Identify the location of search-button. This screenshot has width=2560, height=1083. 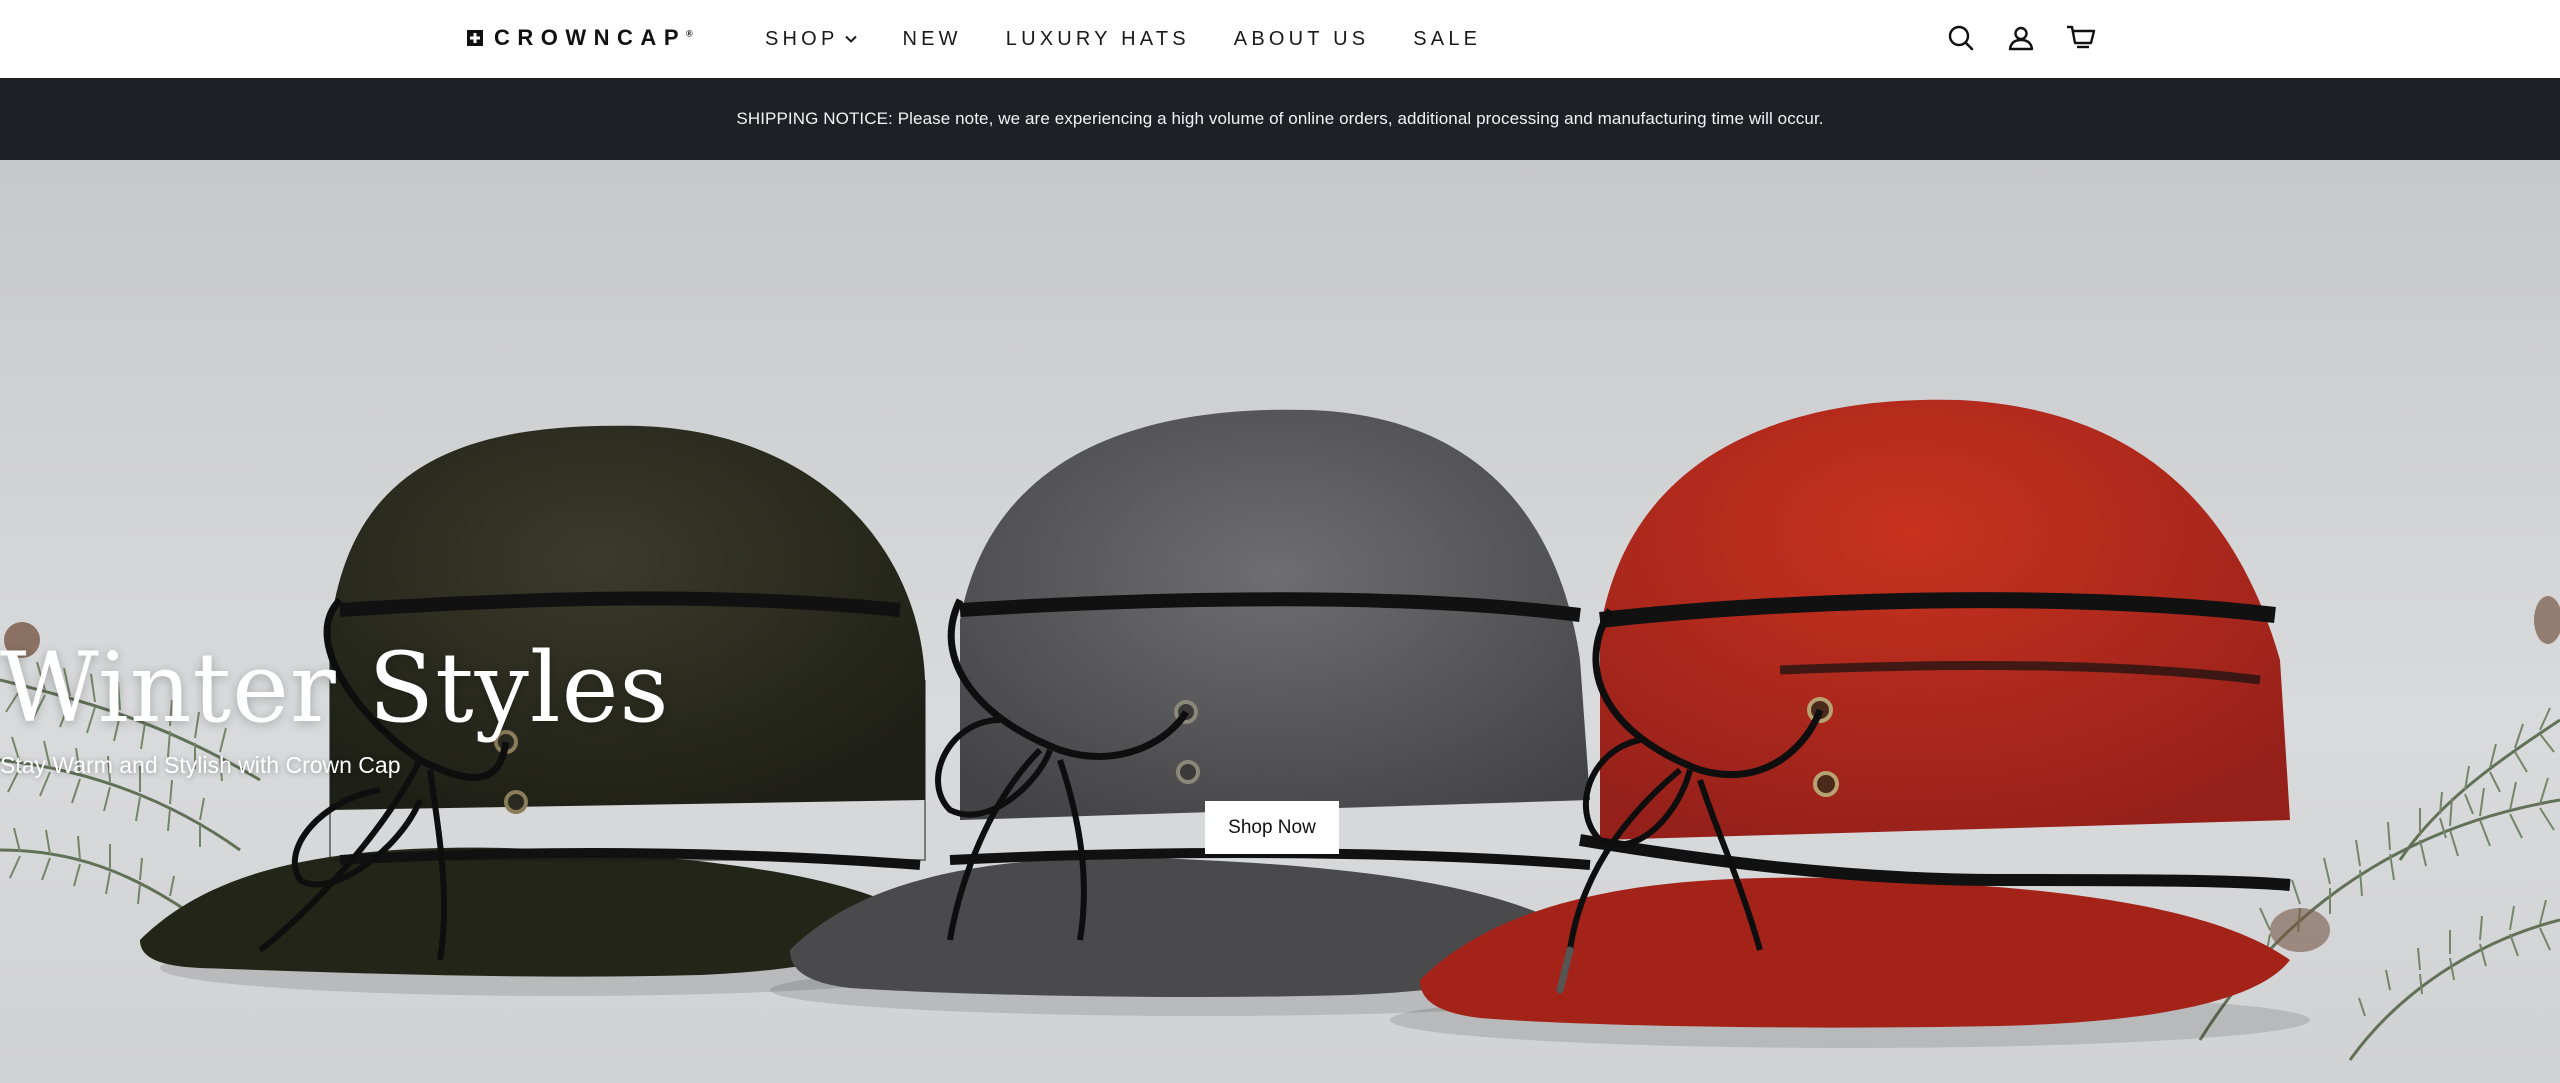
(1961, 38).